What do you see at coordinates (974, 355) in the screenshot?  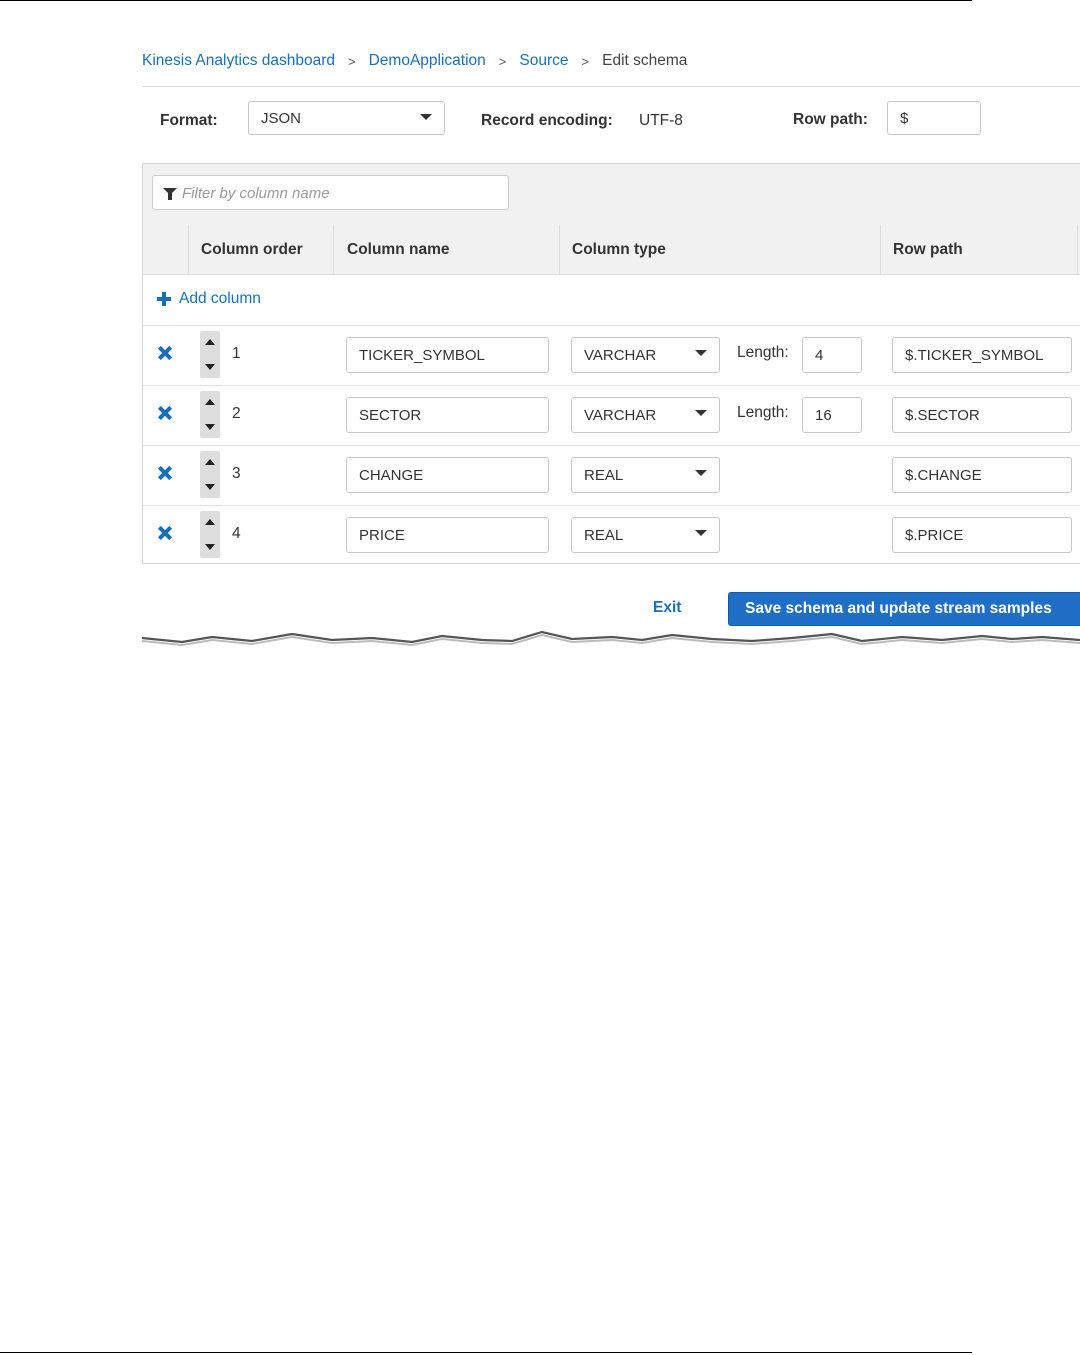 I see `row-path-value: $.TICKER_SYMBOL` at bounding box center [974, 355].